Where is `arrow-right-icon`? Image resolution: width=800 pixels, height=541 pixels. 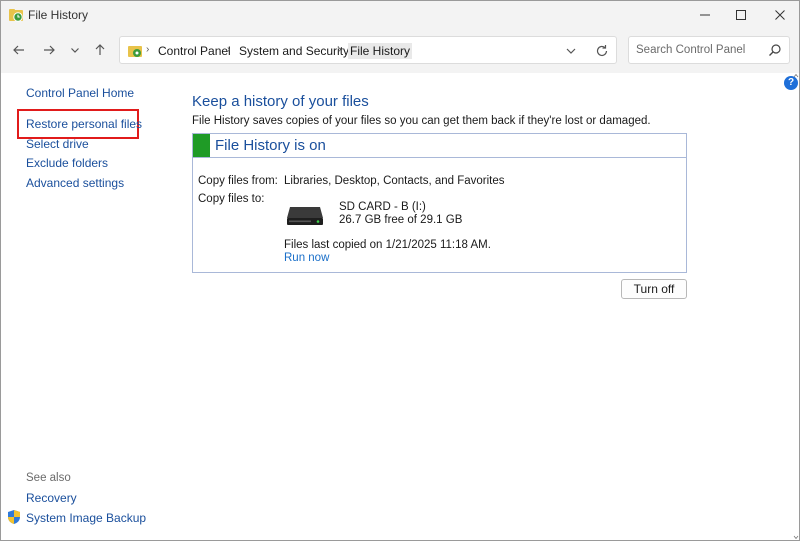 arrow-right-icon is located at coordinates (49, 50).